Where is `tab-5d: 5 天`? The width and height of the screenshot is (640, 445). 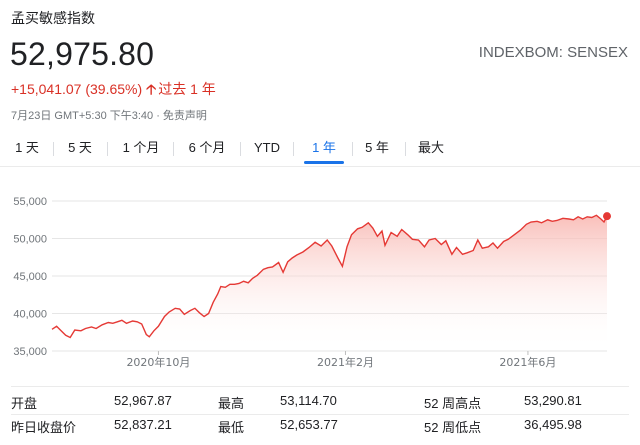
tab-5d: 5 天 is located at coordinates (80, 148).